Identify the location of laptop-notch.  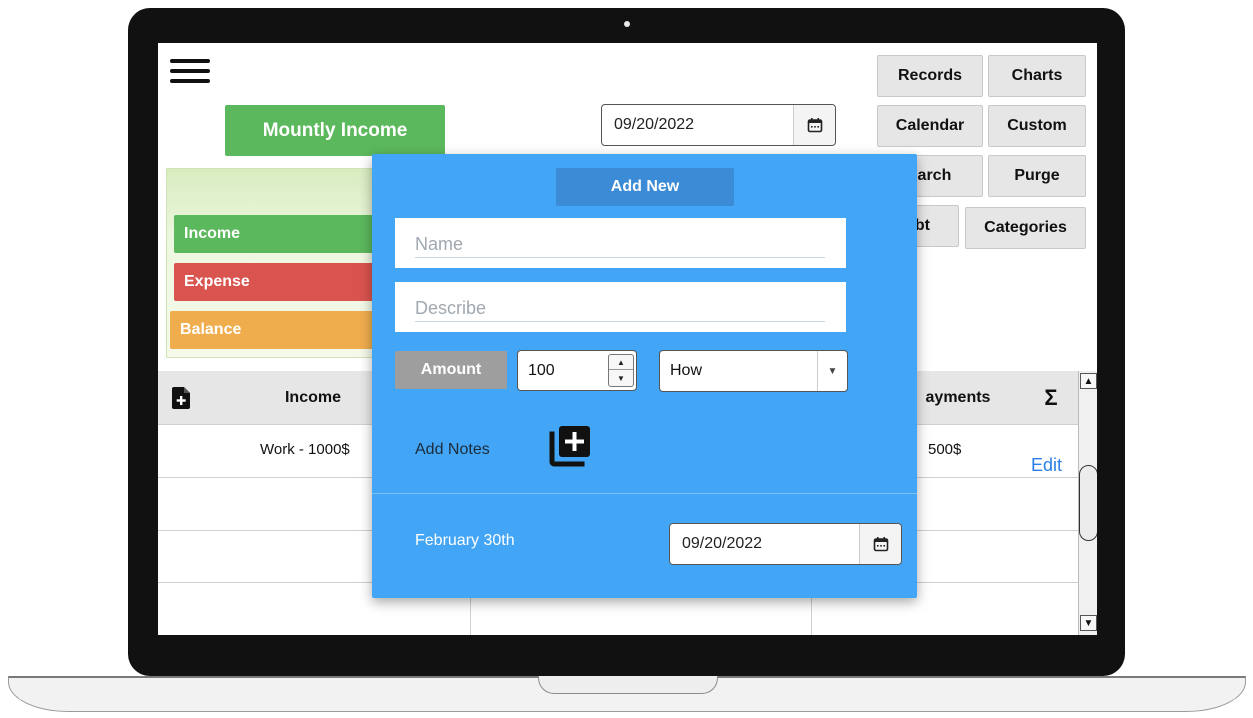
(628, 685).